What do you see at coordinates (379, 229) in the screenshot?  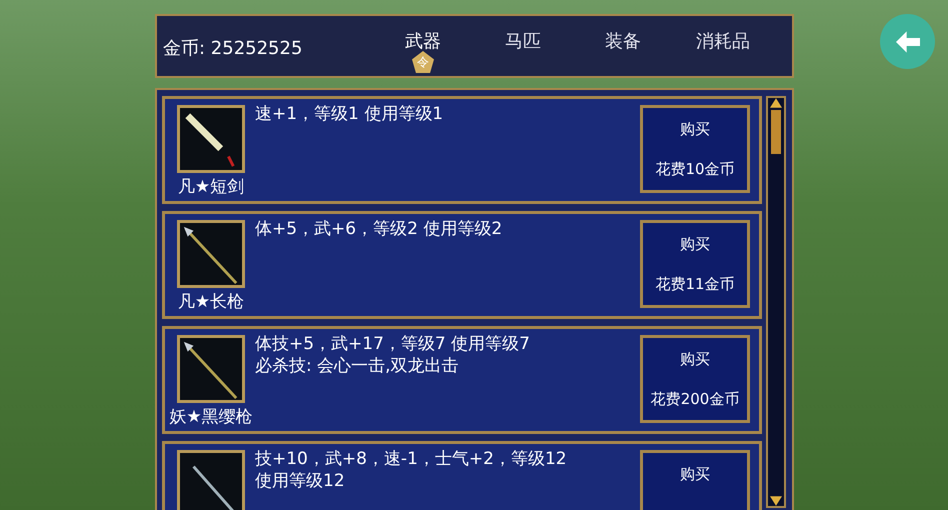 I see `item-stats: 体+5，武+6，等级2 使用等级2` at bounding box center [379, 229].